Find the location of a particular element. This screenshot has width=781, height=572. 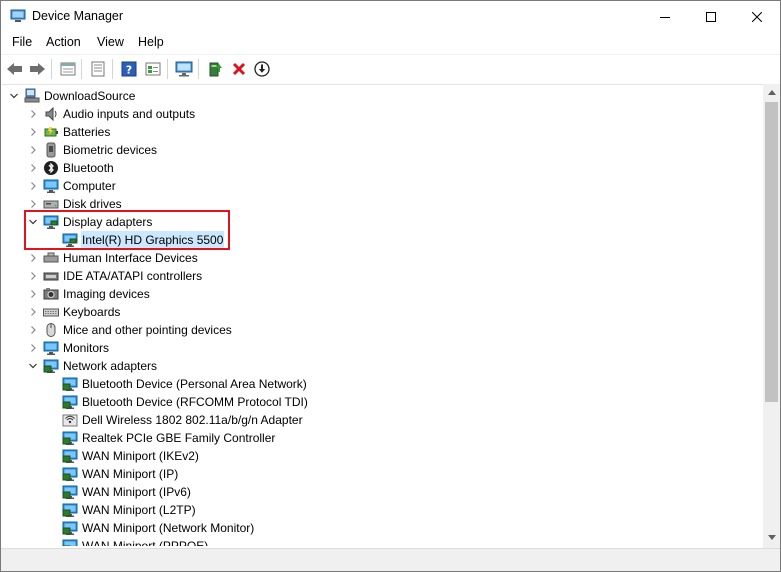

properties-button is located at coordinates (68, 69).